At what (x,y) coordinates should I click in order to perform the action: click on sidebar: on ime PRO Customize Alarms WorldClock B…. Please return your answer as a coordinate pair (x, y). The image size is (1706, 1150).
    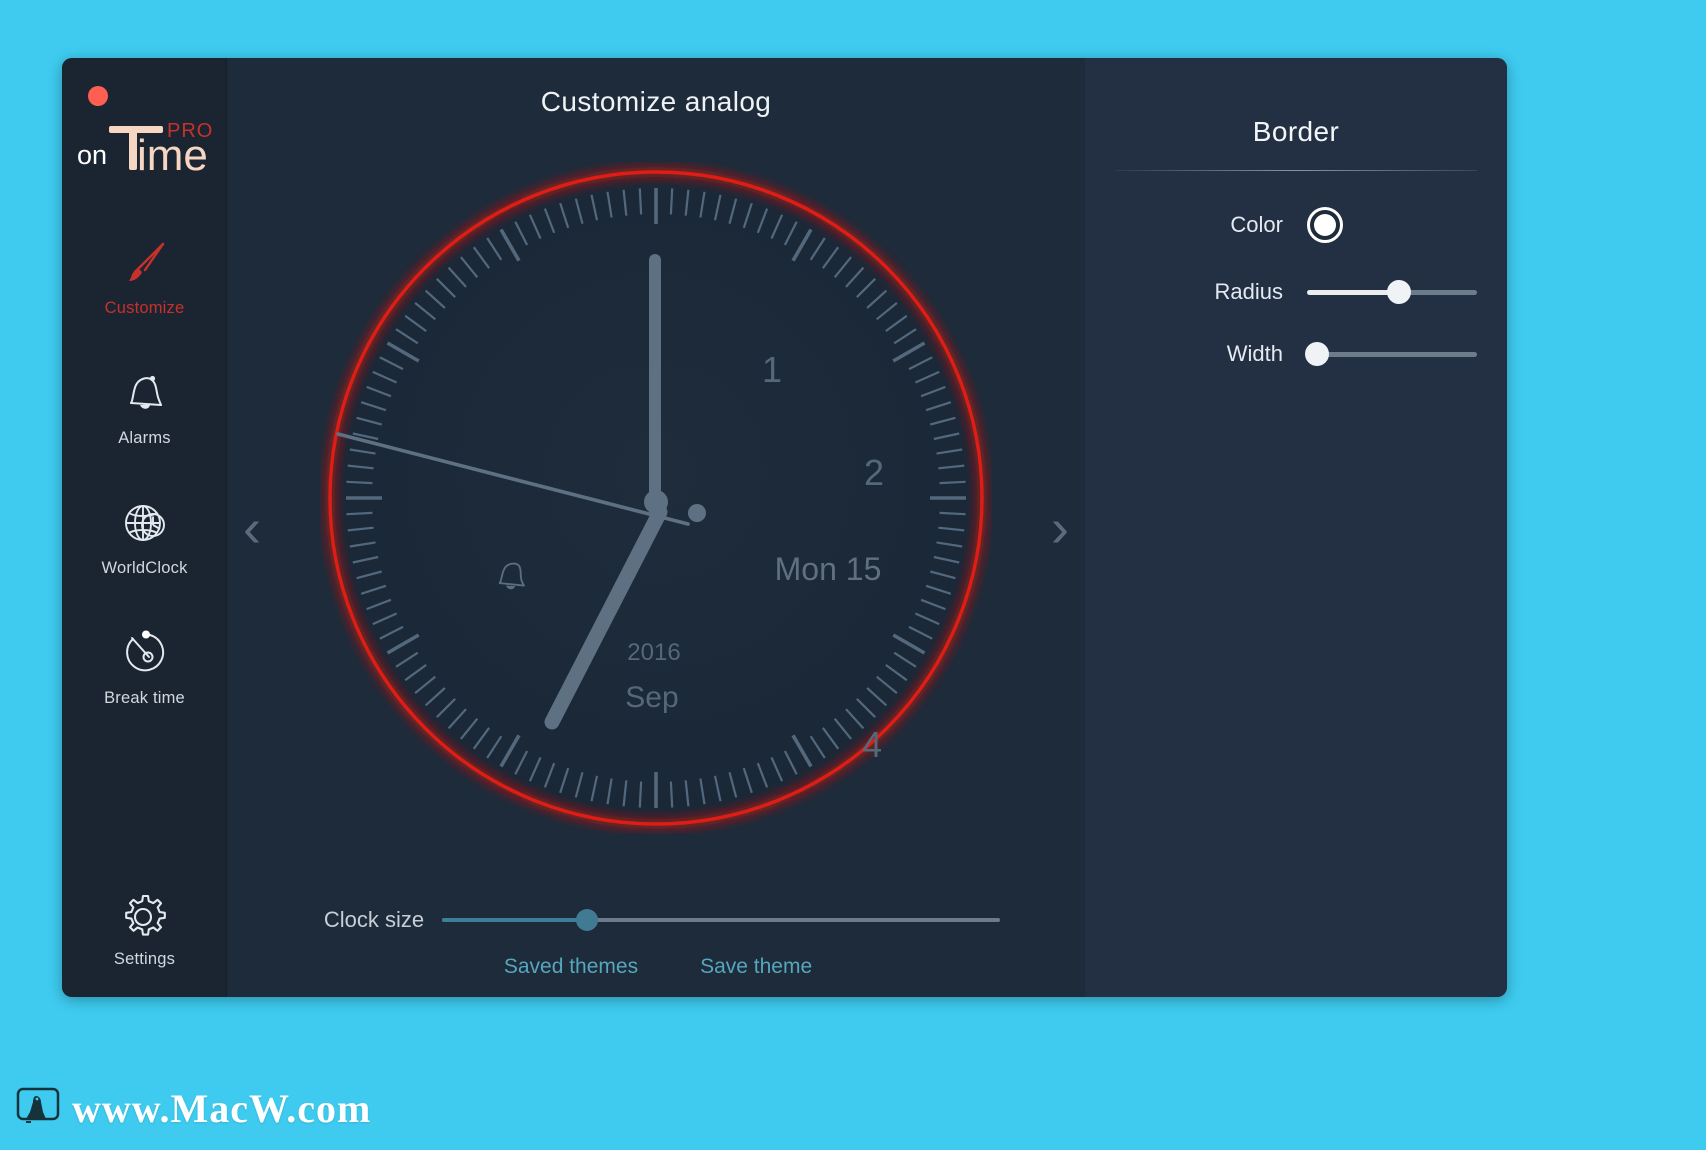
    Looking at the image, I should click on (144, 527).